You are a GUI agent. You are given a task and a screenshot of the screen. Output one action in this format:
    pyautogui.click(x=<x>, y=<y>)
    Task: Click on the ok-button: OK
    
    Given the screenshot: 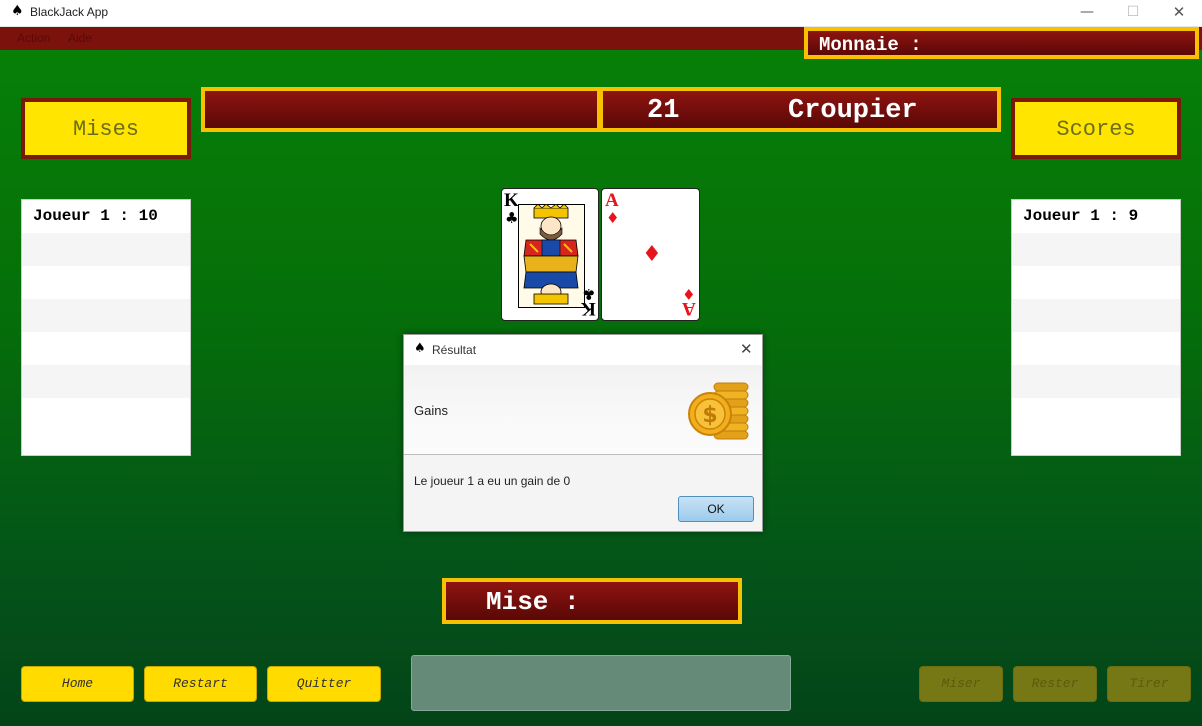 What is the action you would take?
    pyautogui.click(x=716, y=509)
    